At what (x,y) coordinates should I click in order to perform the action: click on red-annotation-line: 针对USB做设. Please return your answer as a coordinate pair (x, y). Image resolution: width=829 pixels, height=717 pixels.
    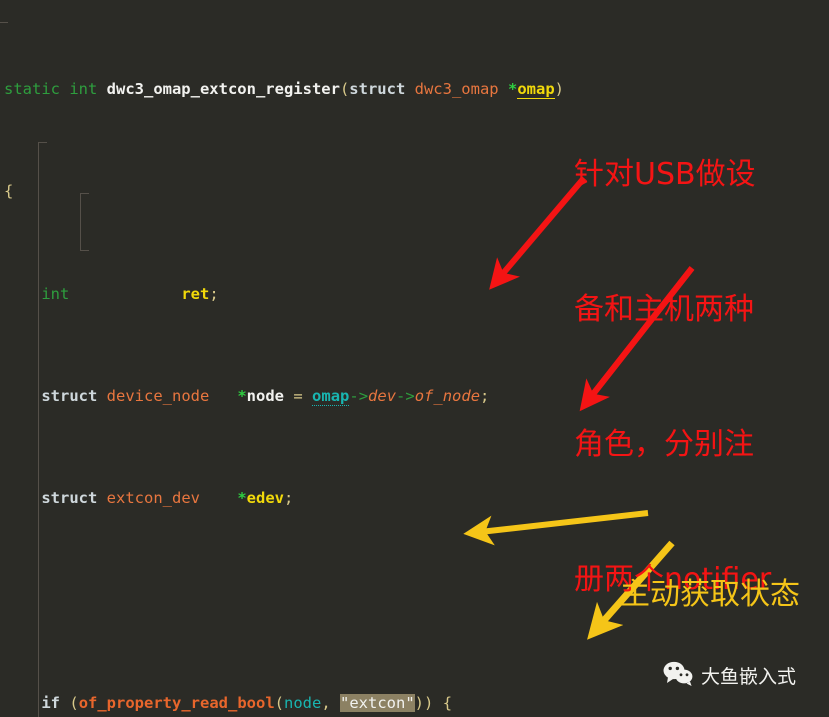
    Looking at the image, I should click on (665, 174).